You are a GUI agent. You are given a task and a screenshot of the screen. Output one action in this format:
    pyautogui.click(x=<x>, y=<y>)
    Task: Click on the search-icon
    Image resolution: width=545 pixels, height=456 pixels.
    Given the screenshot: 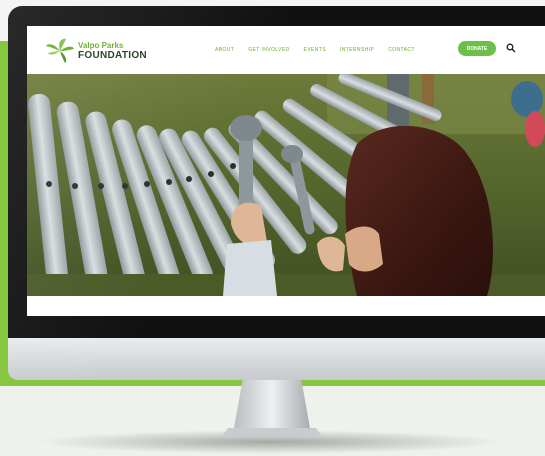 What is the action you would take?
    pyautogui.click(x=511, y=48)
    